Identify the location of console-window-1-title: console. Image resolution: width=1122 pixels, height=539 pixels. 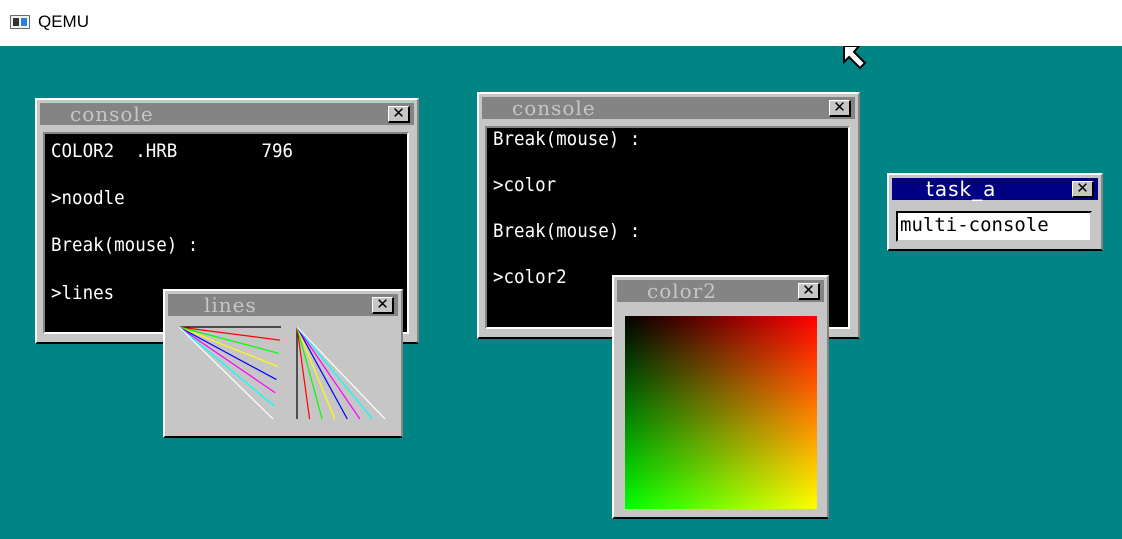
(112, 114).